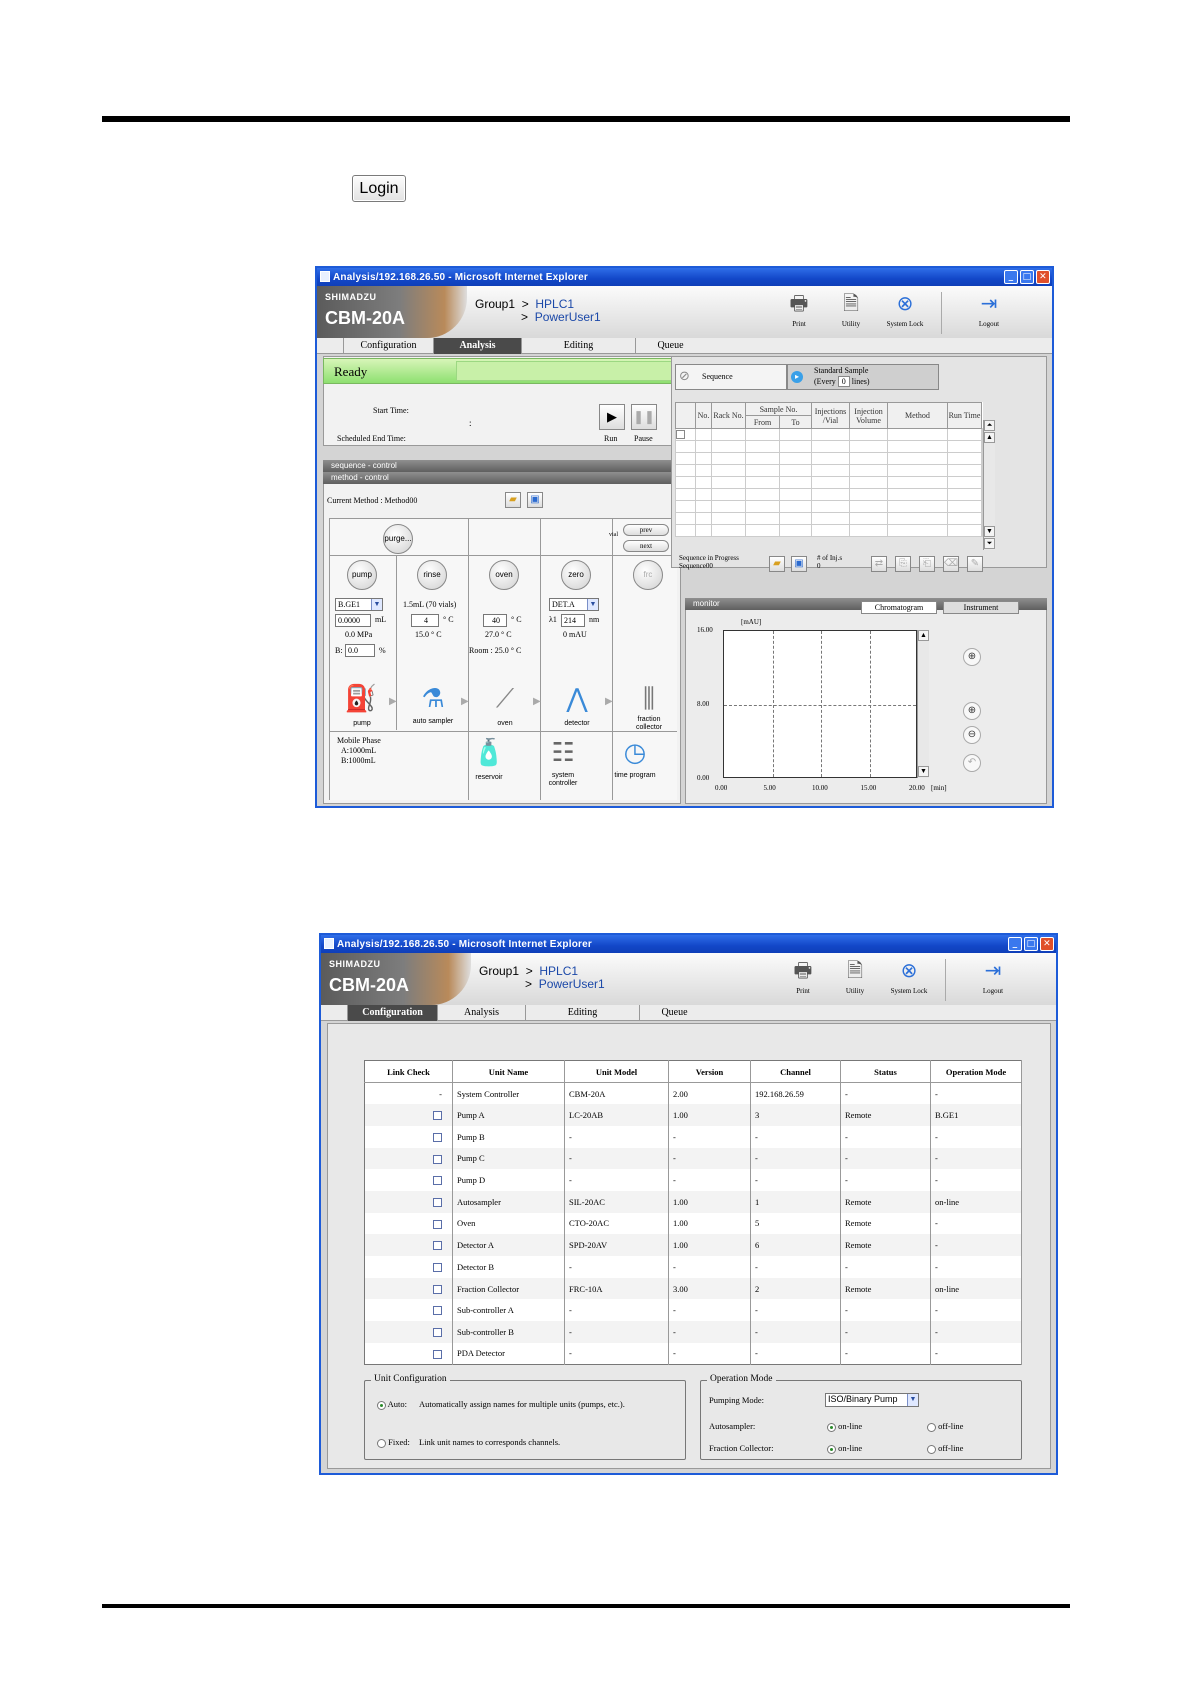  What do you see at coordinates (975, 564) in the screenshot?
I see `edit-row-icon: ✎` at bounding box center [975, 564].